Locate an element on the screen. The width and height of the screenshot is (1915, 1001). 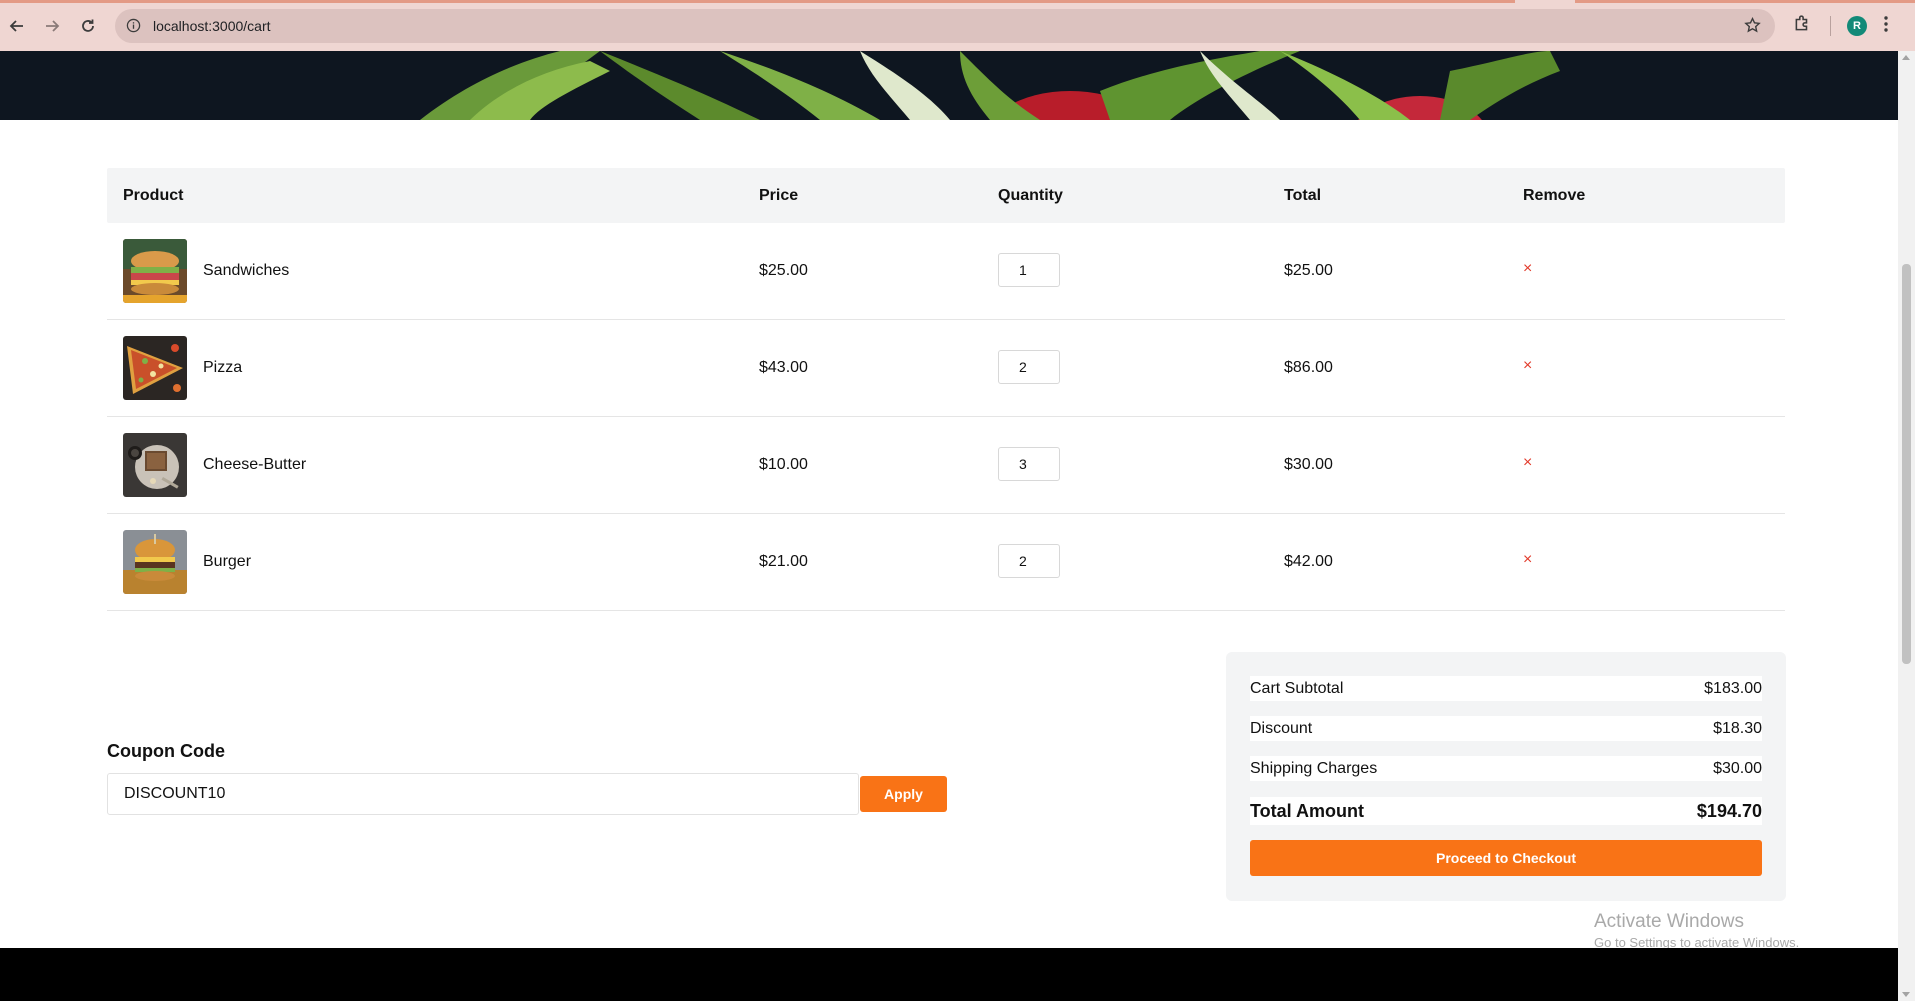
subtotal-value: $183.00 is located at coordinates (1733, 688).